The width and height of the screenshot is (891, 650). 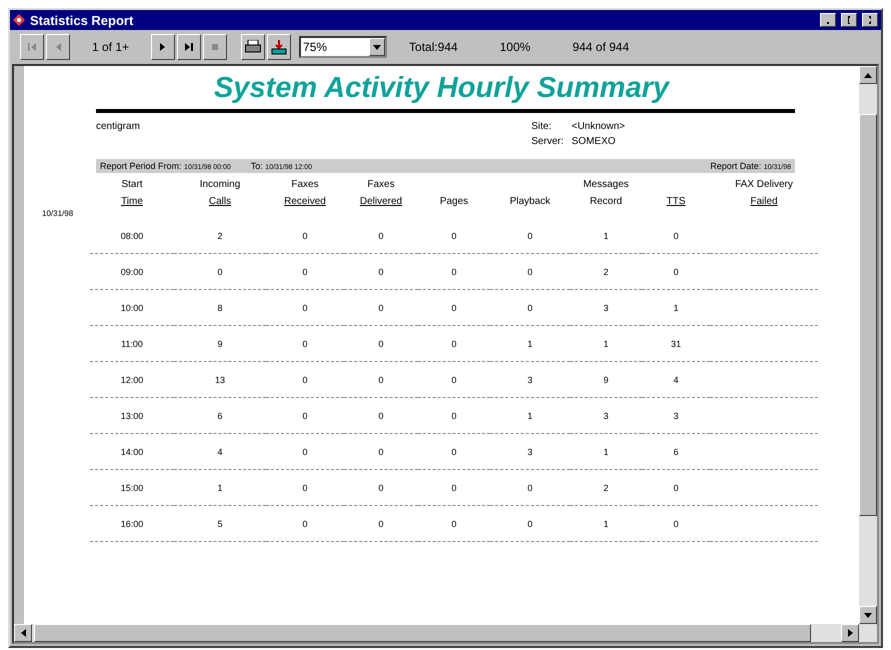 What do you see at coordinates (118, 127) in the screenshot?
I see `company-name: centigram` at bounding box center [118, 127].